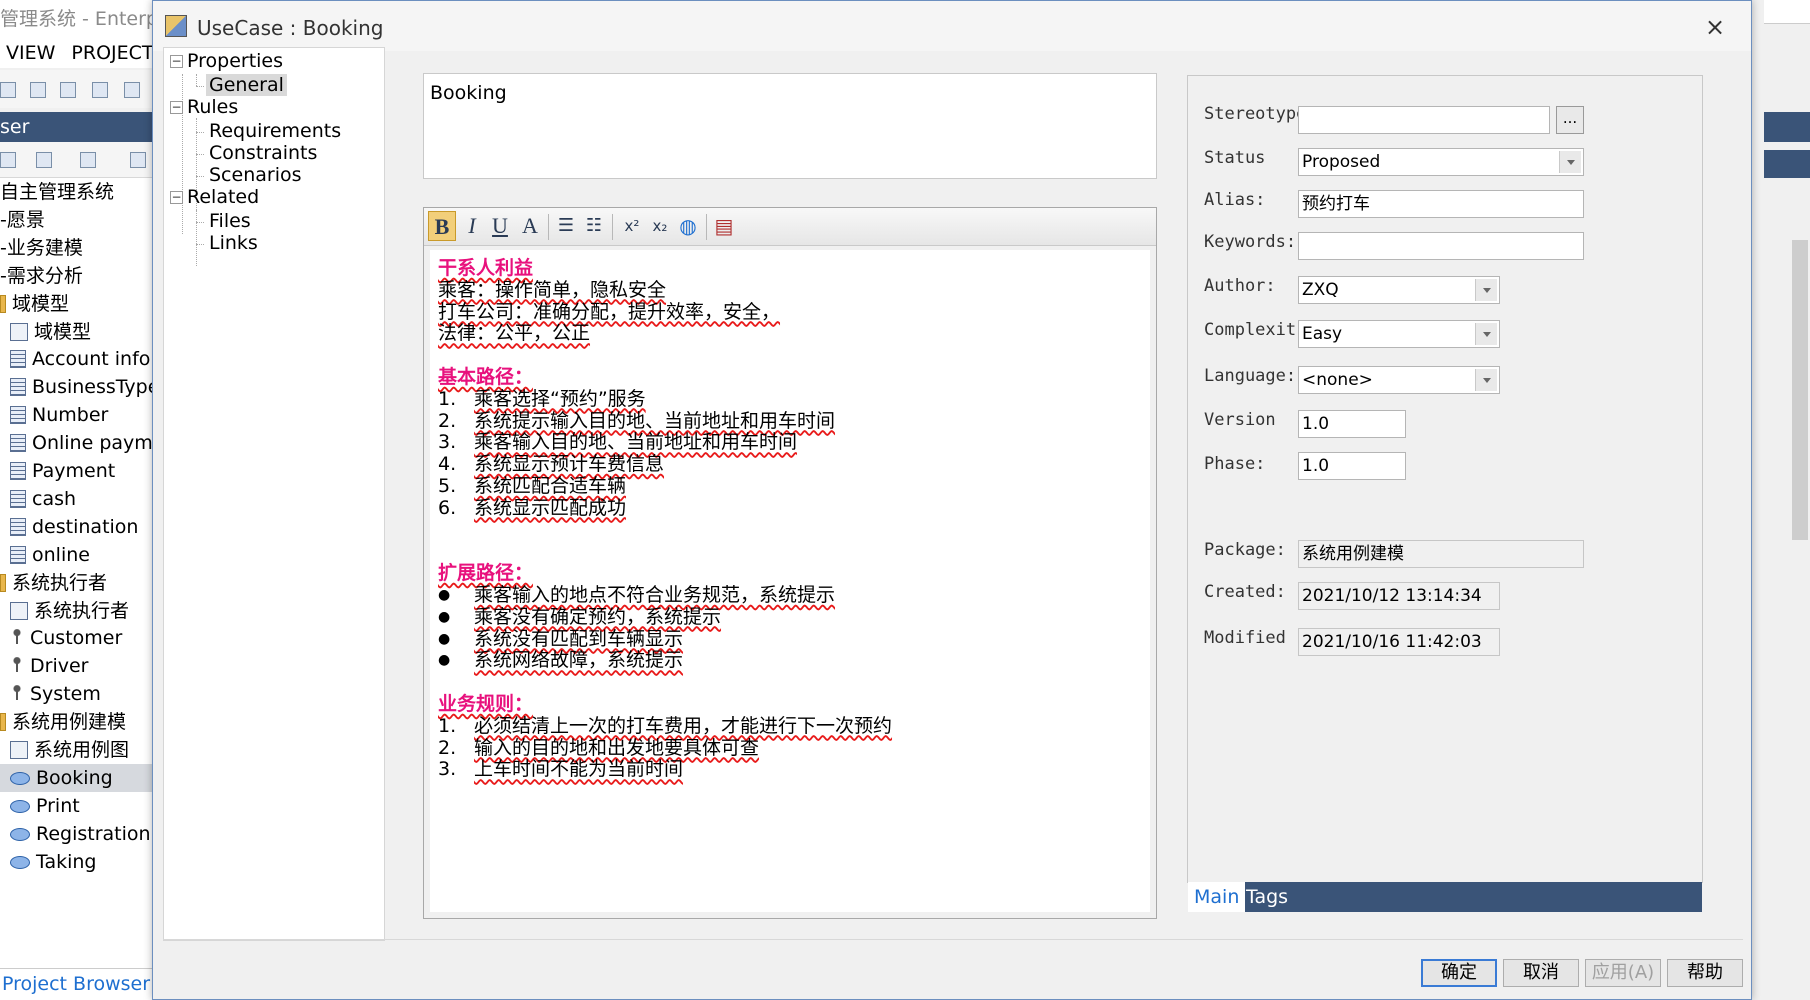 Image resolution: width=1810 pixels, height=1000 pixels. I want to click on actor-icon, so click(17, 666).